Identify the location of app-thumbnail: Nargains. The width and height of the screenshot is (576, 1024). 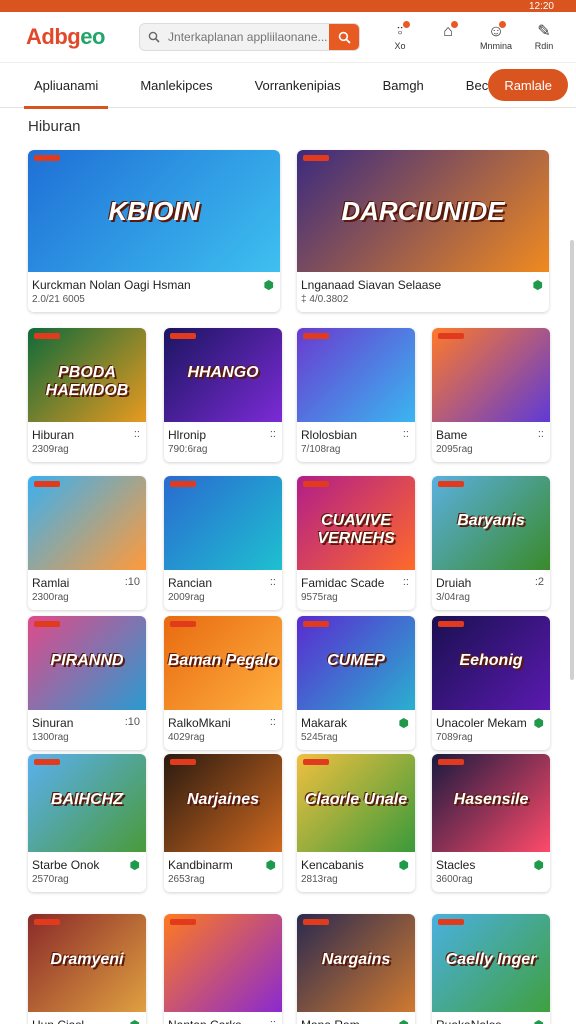
(356, 963).